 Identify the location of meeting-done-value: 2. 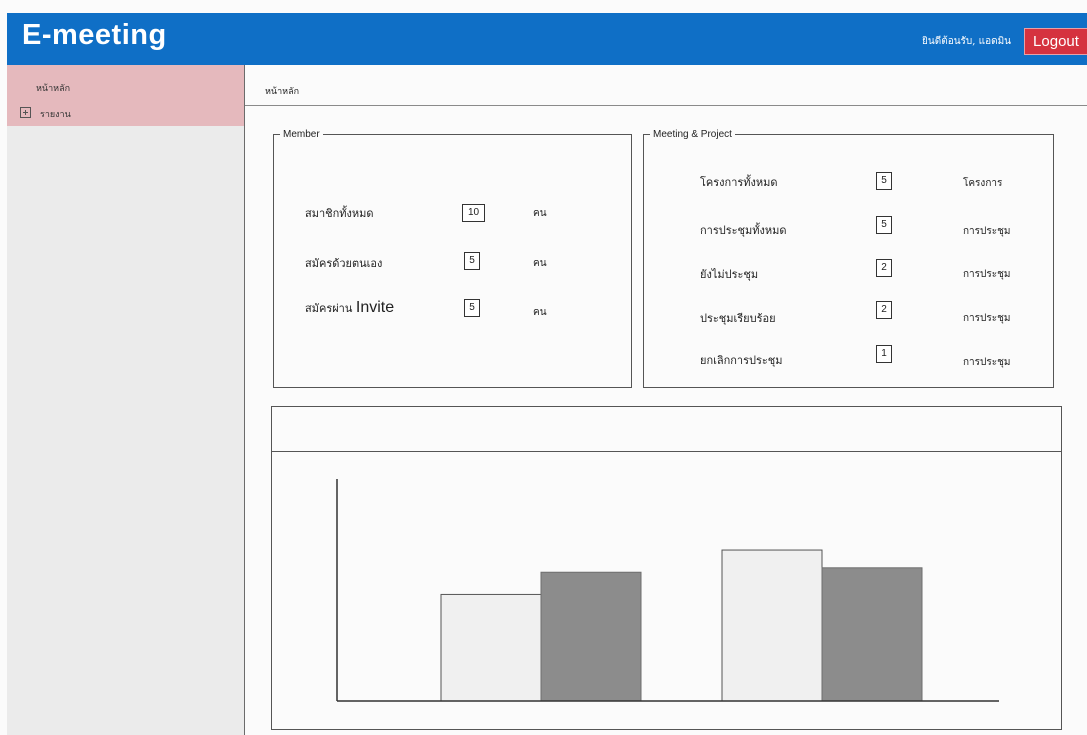
(884, 310).